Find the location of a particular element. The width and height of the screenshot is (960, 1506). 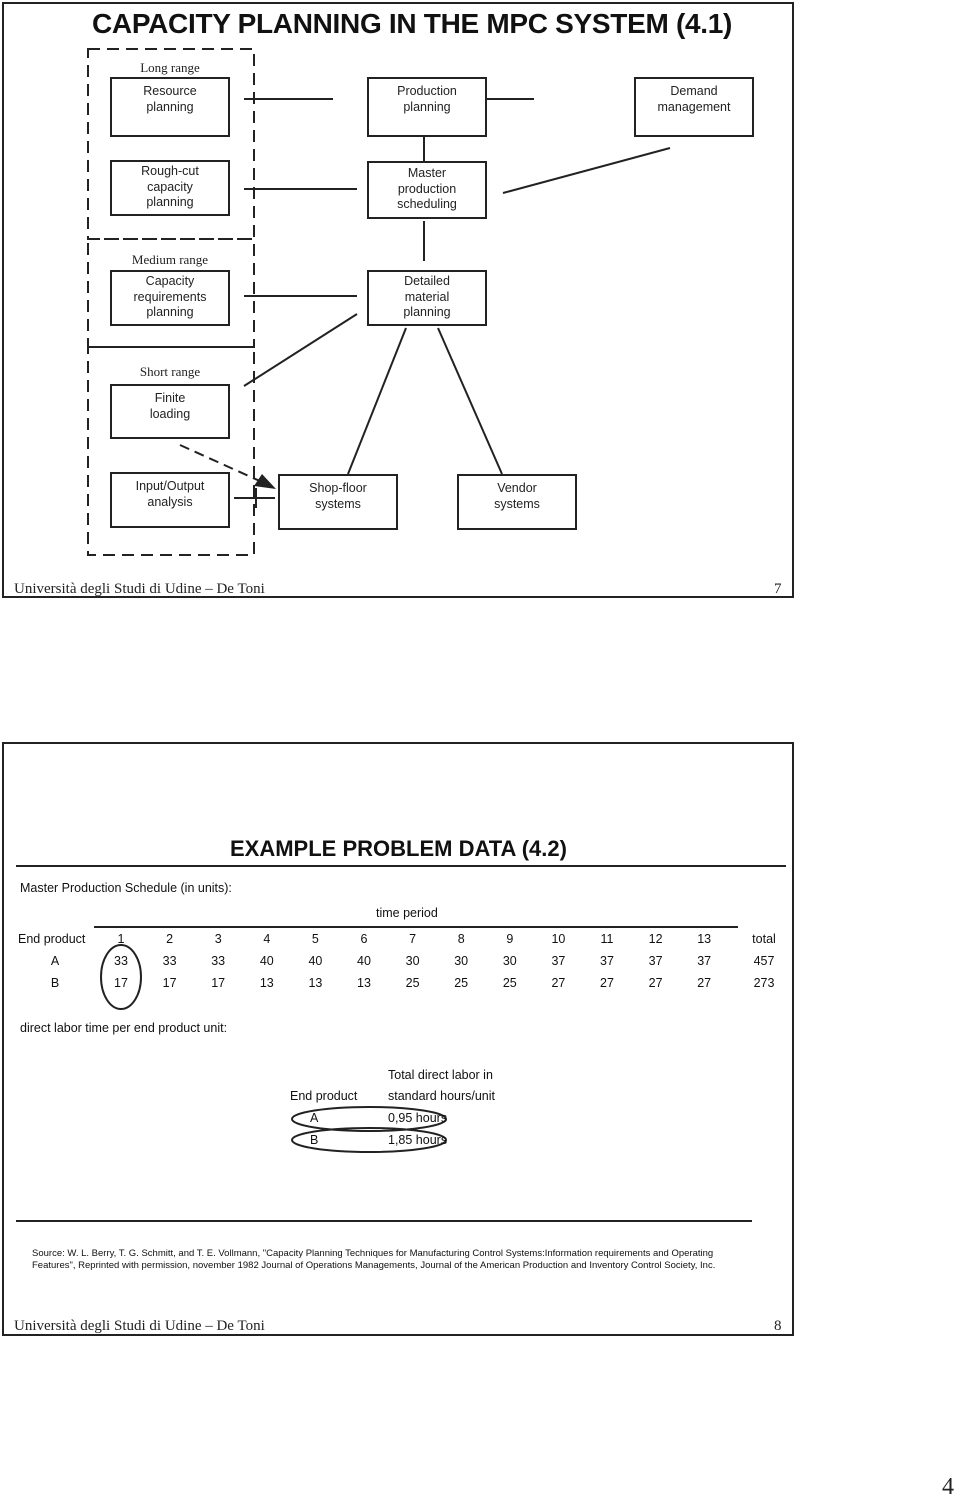

short-range-label: Short range is located at coordinates (170, 371).